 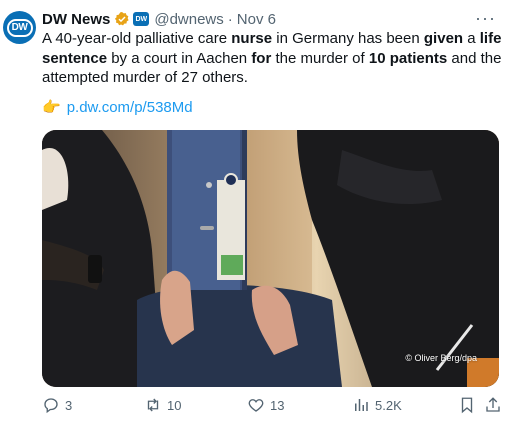 I want to click on tweet-header: DW News DW @dwnews · Nov 6, so click(x=159, y=19).